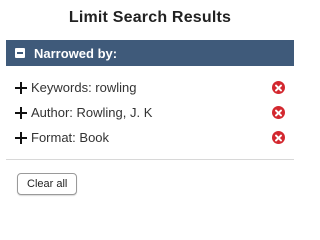 The width and height of the screenshot is (320, 240). What do you see at coordinates (76, 53) in the screenshot?
I see `narrowed-by-label: Narrowed by:` at bounding box center [76, 53].